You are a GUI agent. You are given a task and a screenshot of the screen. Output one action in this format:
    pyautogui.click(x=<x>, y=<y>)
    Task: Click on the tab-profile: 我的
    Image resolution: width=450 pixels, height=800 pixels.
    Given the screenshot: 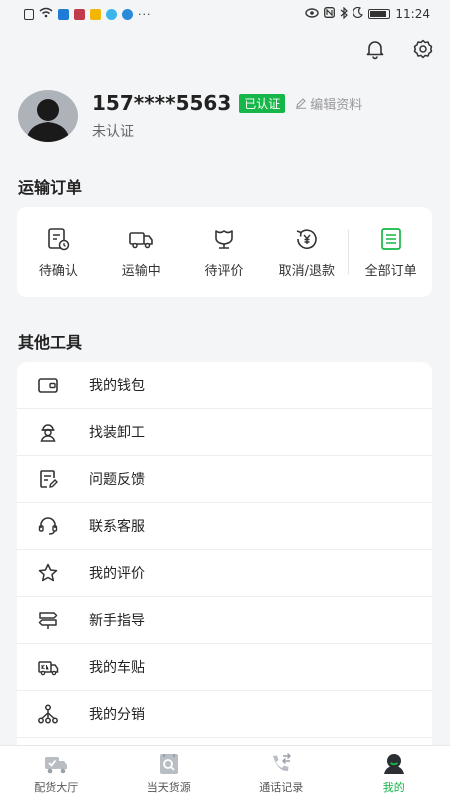 What is the action you would take?
    pyautogui.click(x=394, y=773)
    